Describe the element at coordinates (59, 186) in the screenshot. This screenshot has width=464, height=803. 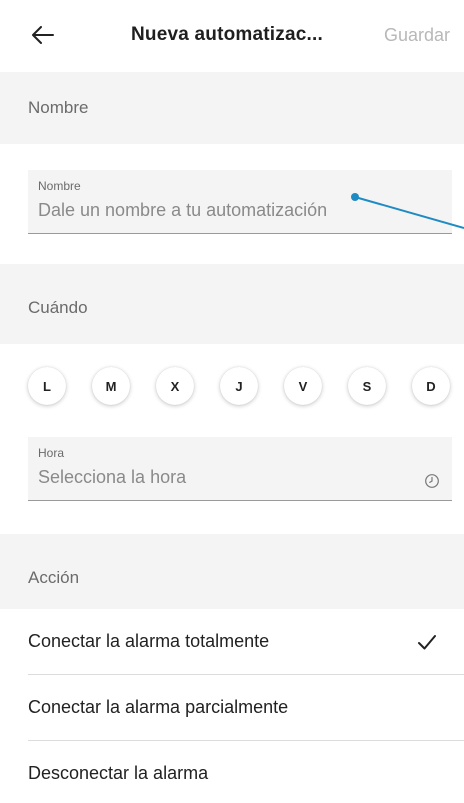
I see `name-field-label: Nombre` at that location.